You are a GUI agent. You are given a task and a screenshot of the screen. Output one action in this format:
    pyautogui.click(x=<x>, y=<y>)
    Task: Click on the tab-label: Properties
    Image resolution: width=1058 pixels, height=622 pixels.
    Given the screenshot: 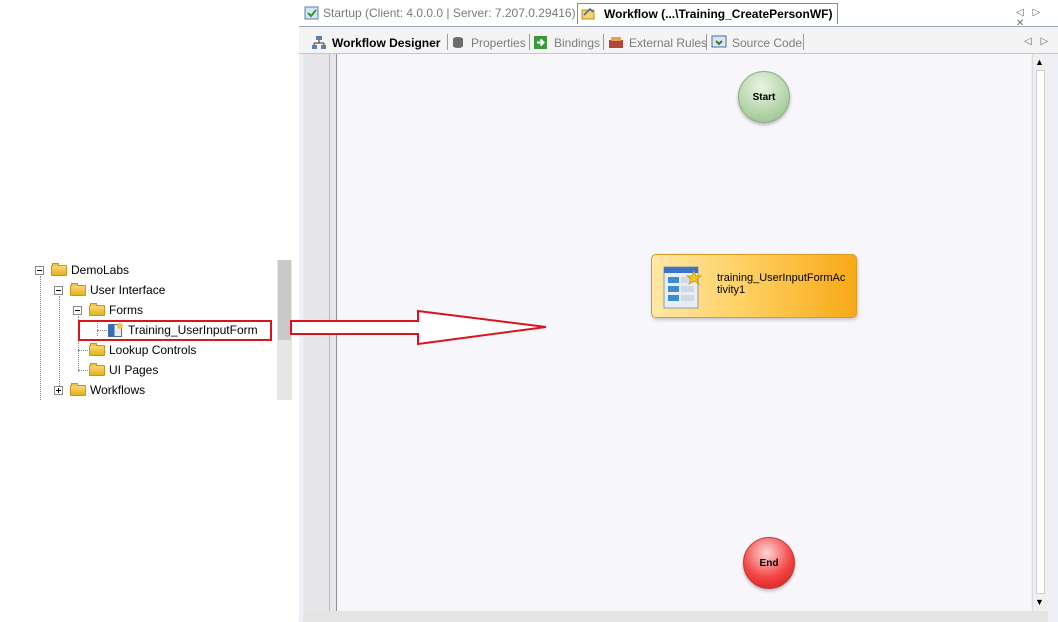 What is the action you would take?
    pyautogui.click(x=498, y=43)
    